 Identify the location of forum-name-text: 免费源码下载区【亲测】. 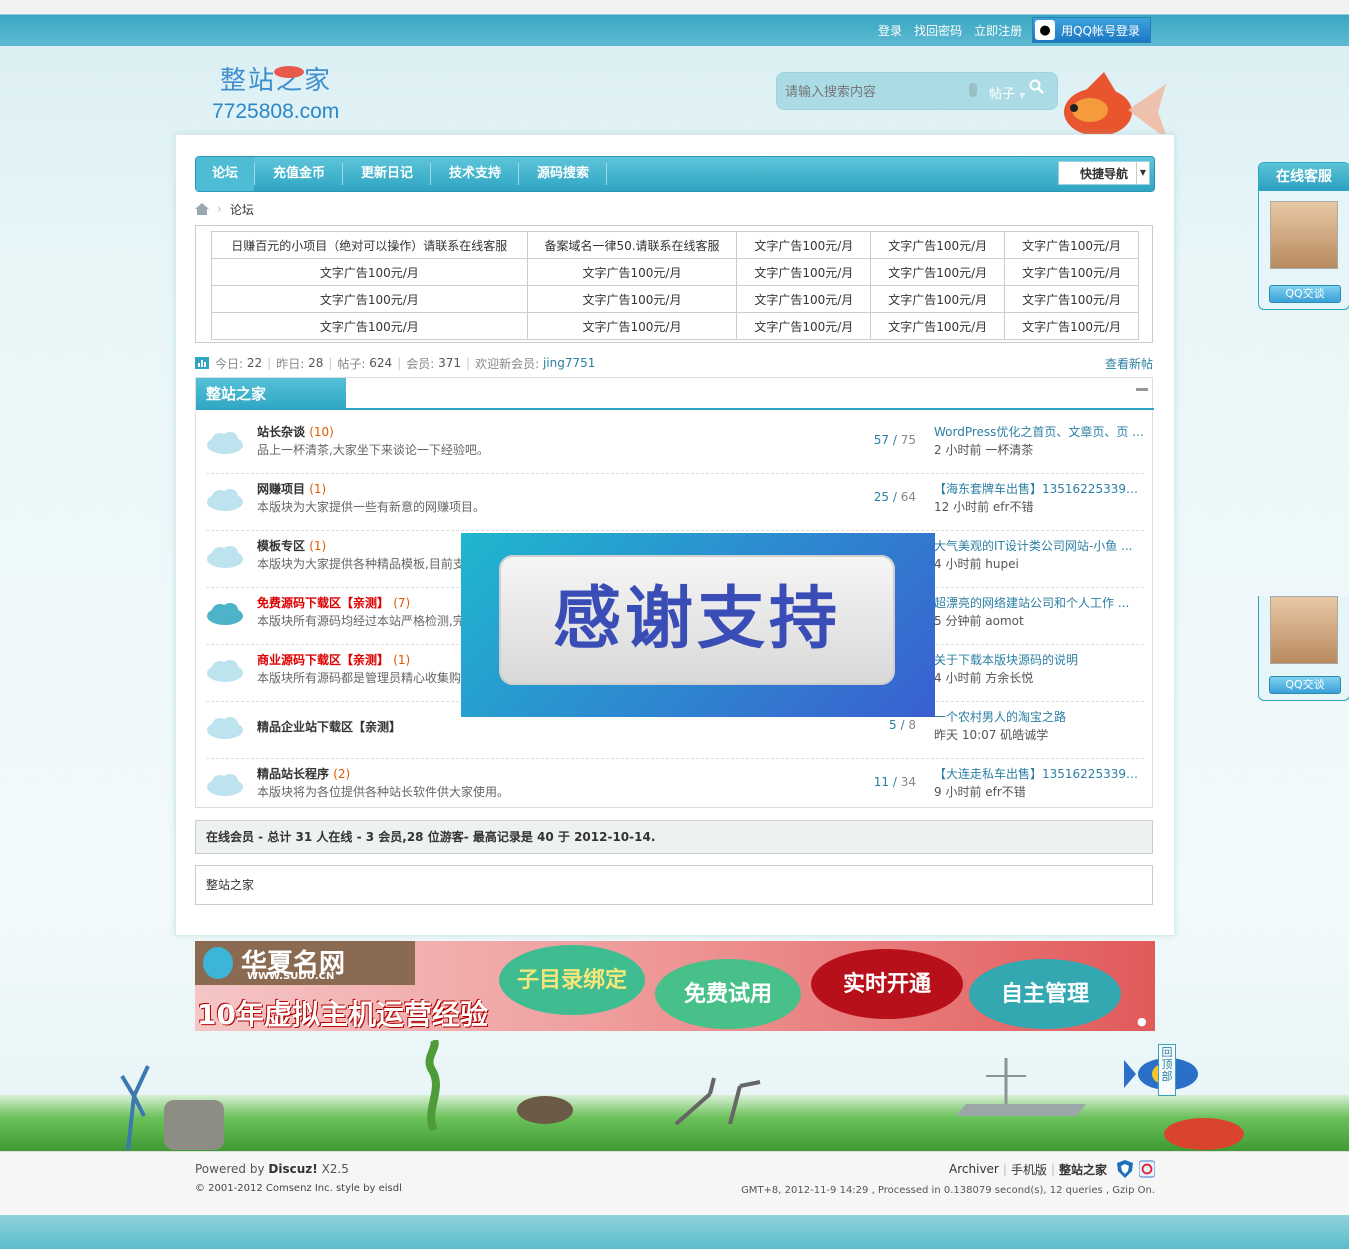
(323, 603).